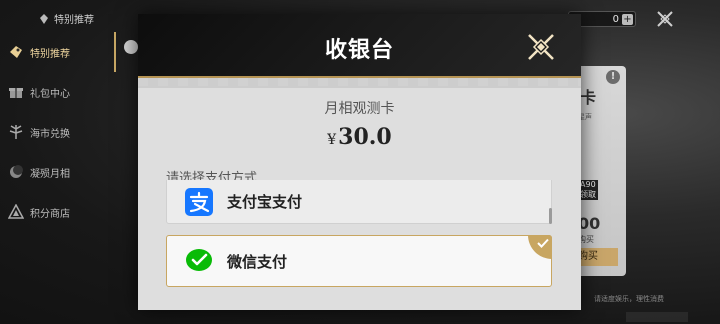 The image size is (720, 324). Describe the element at coordinates (115, 52) in the screenshot. I see `sidebar-active-indicator` at that location.